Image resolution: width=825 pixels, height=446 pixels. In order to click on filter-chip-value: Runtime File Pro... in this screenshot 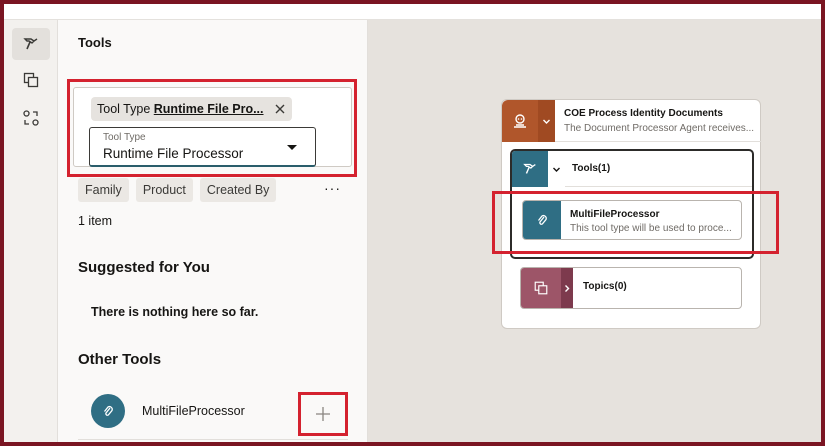, I will do `click(208, 109)`.